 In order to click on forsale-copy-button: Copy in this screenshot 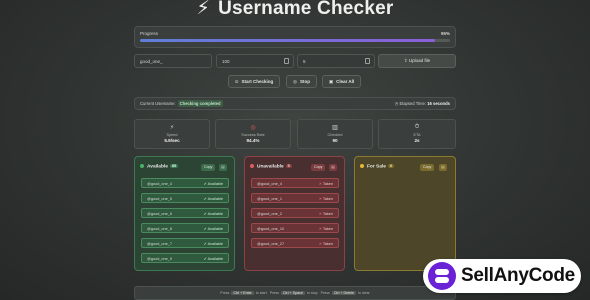, I will do `click(427, 167)`.